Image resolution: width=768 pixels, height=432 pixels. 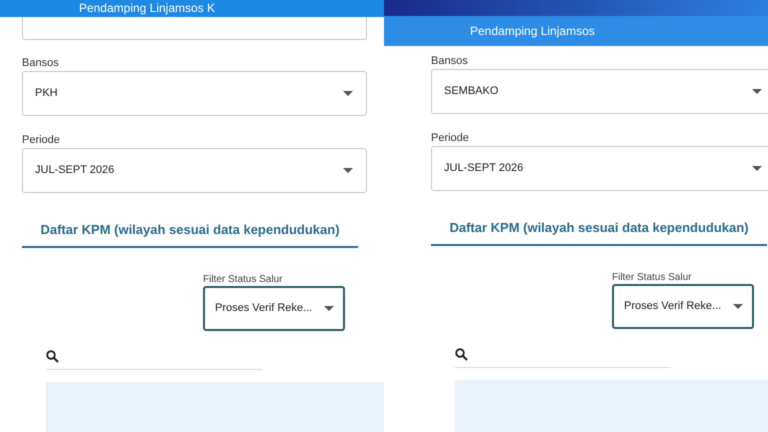 What do you see at coordinates (194, 28) in the screenshot?
I see `dropdown-field` at bounding box center [194, 28].